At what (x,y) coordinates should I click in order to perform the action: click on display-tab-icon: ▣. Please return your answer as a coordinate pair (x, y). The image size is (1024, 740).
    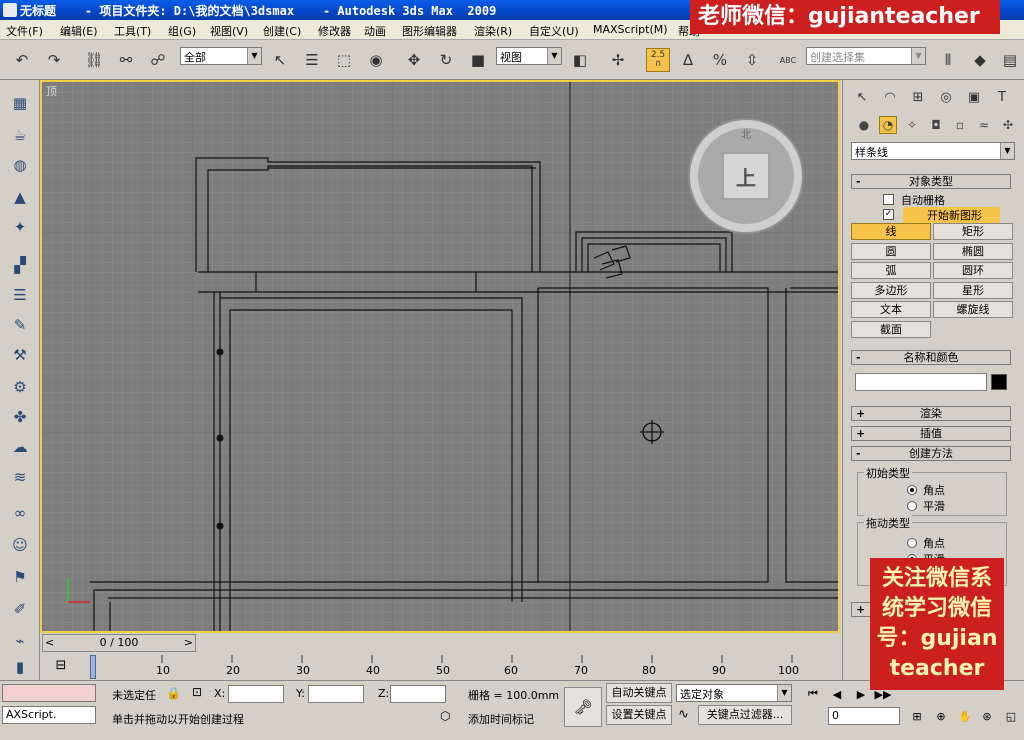
    Looking at the image, I should click on (974, 97).